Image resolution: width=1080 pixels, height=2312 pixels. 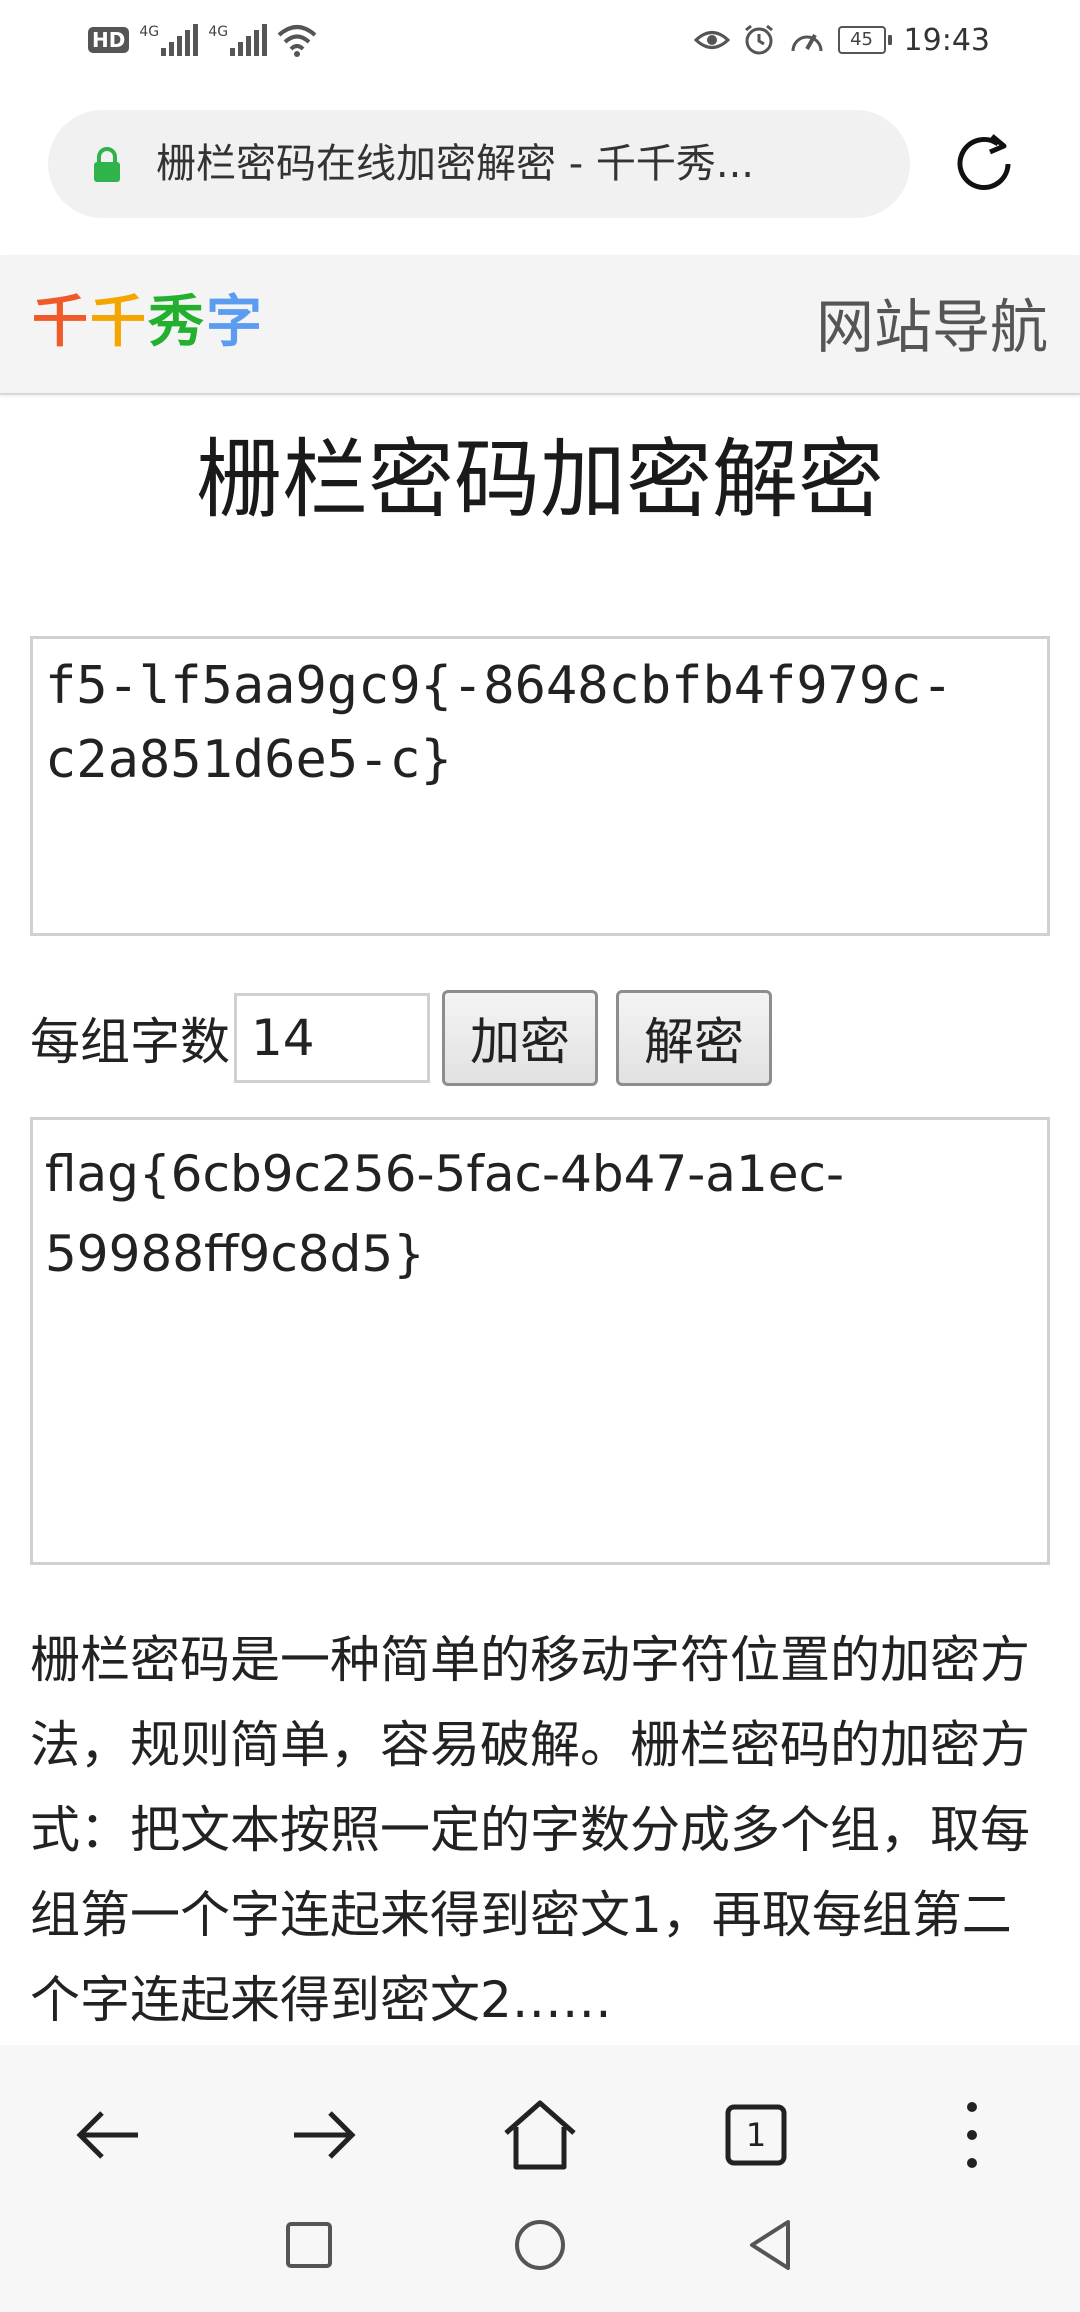 I want to click on speed-icon, so click(x=807, y=43).